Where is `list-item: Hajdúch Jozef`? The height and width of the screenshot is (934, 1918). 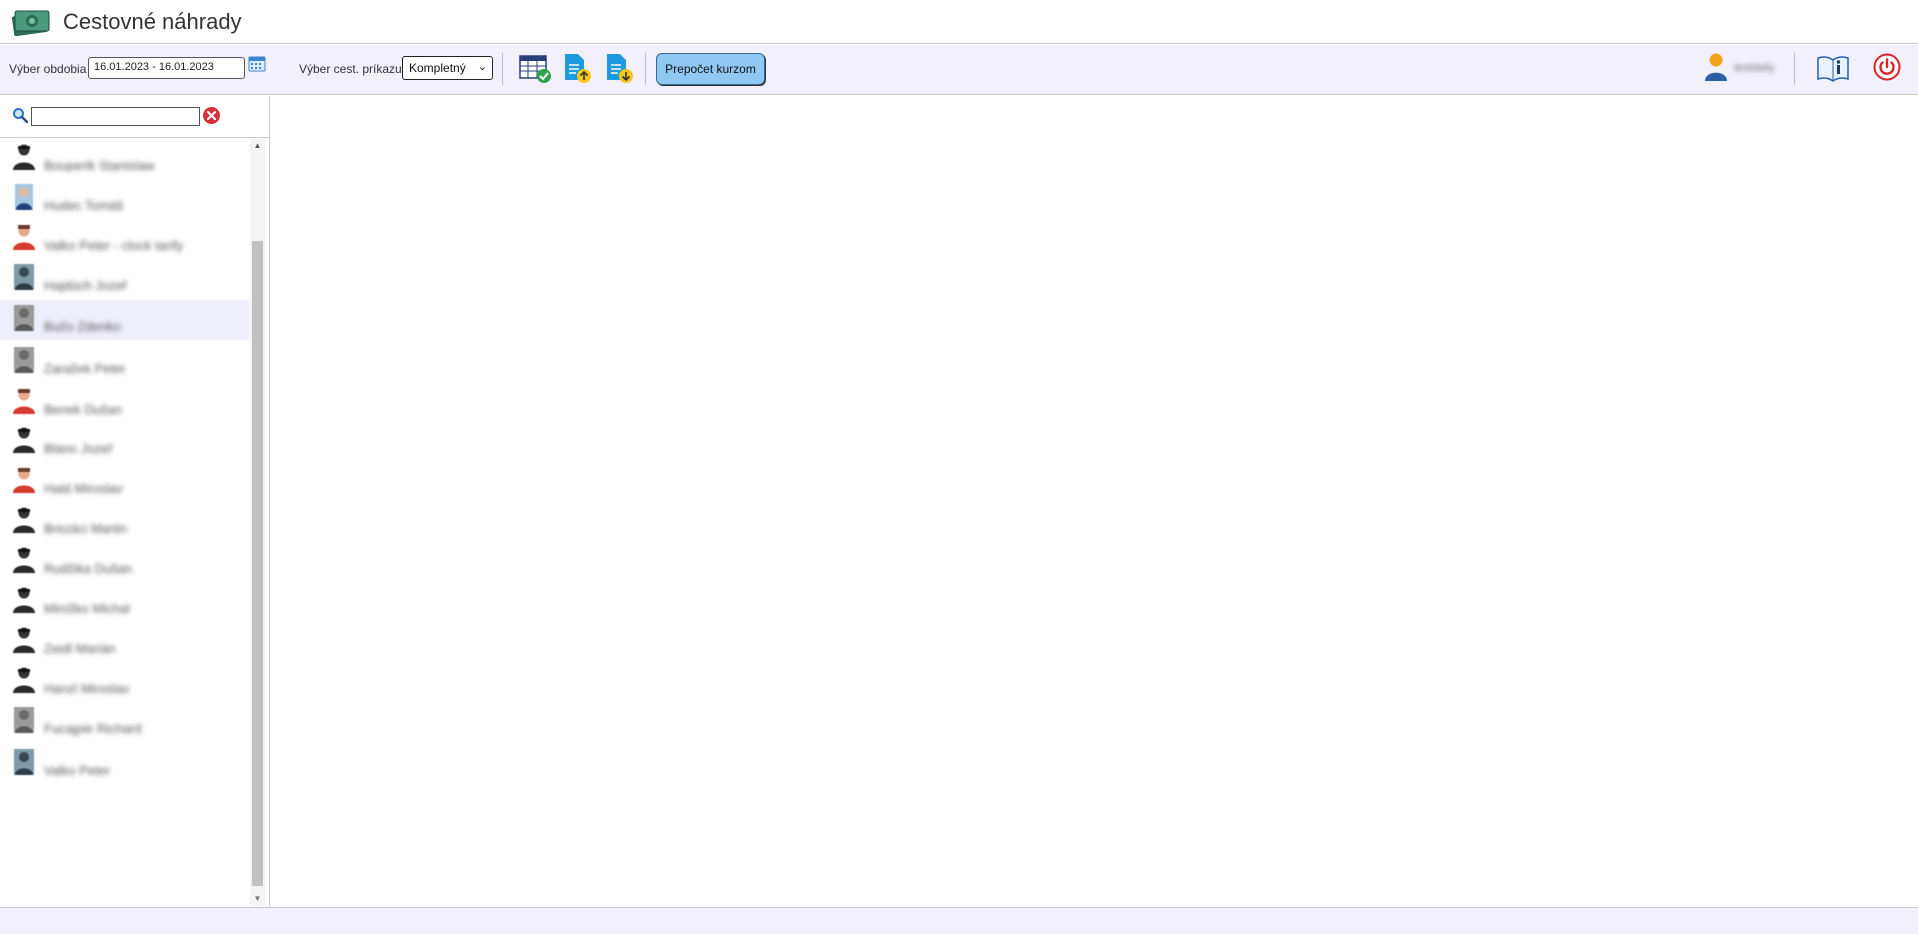 list-item: Hajdúch Jozef is located at coordinates (124, 279).